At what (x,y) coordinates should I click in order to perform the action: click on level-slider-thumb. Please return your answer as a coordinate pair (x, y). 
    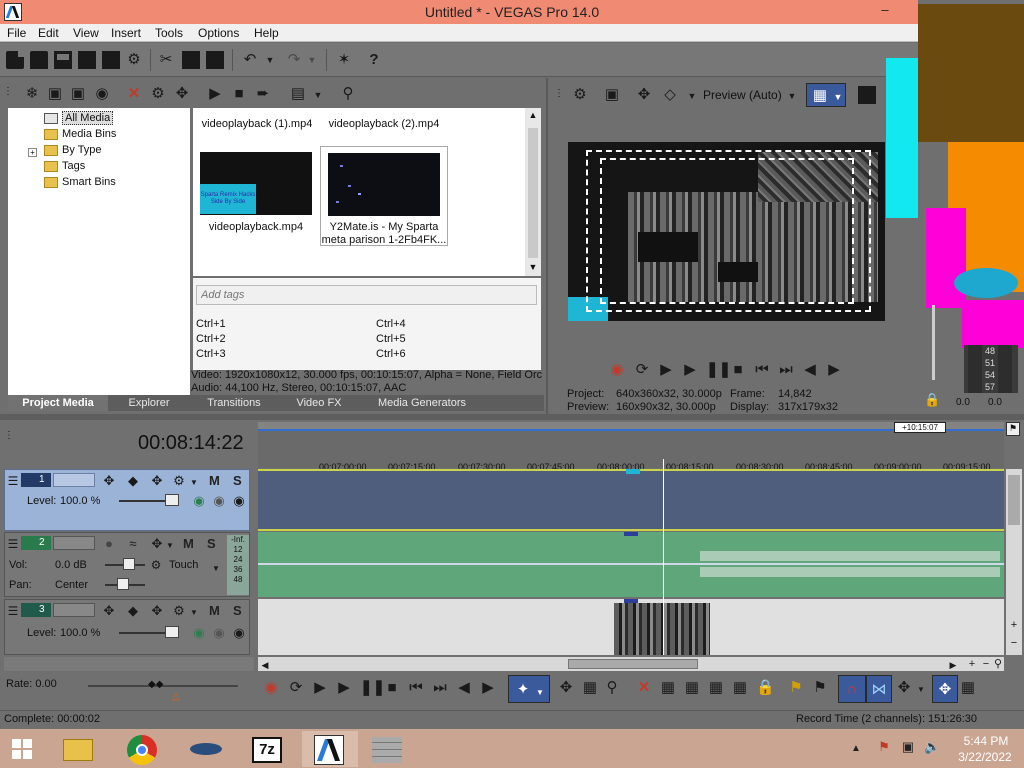
    Looking at the image, I should click on (172, 500).